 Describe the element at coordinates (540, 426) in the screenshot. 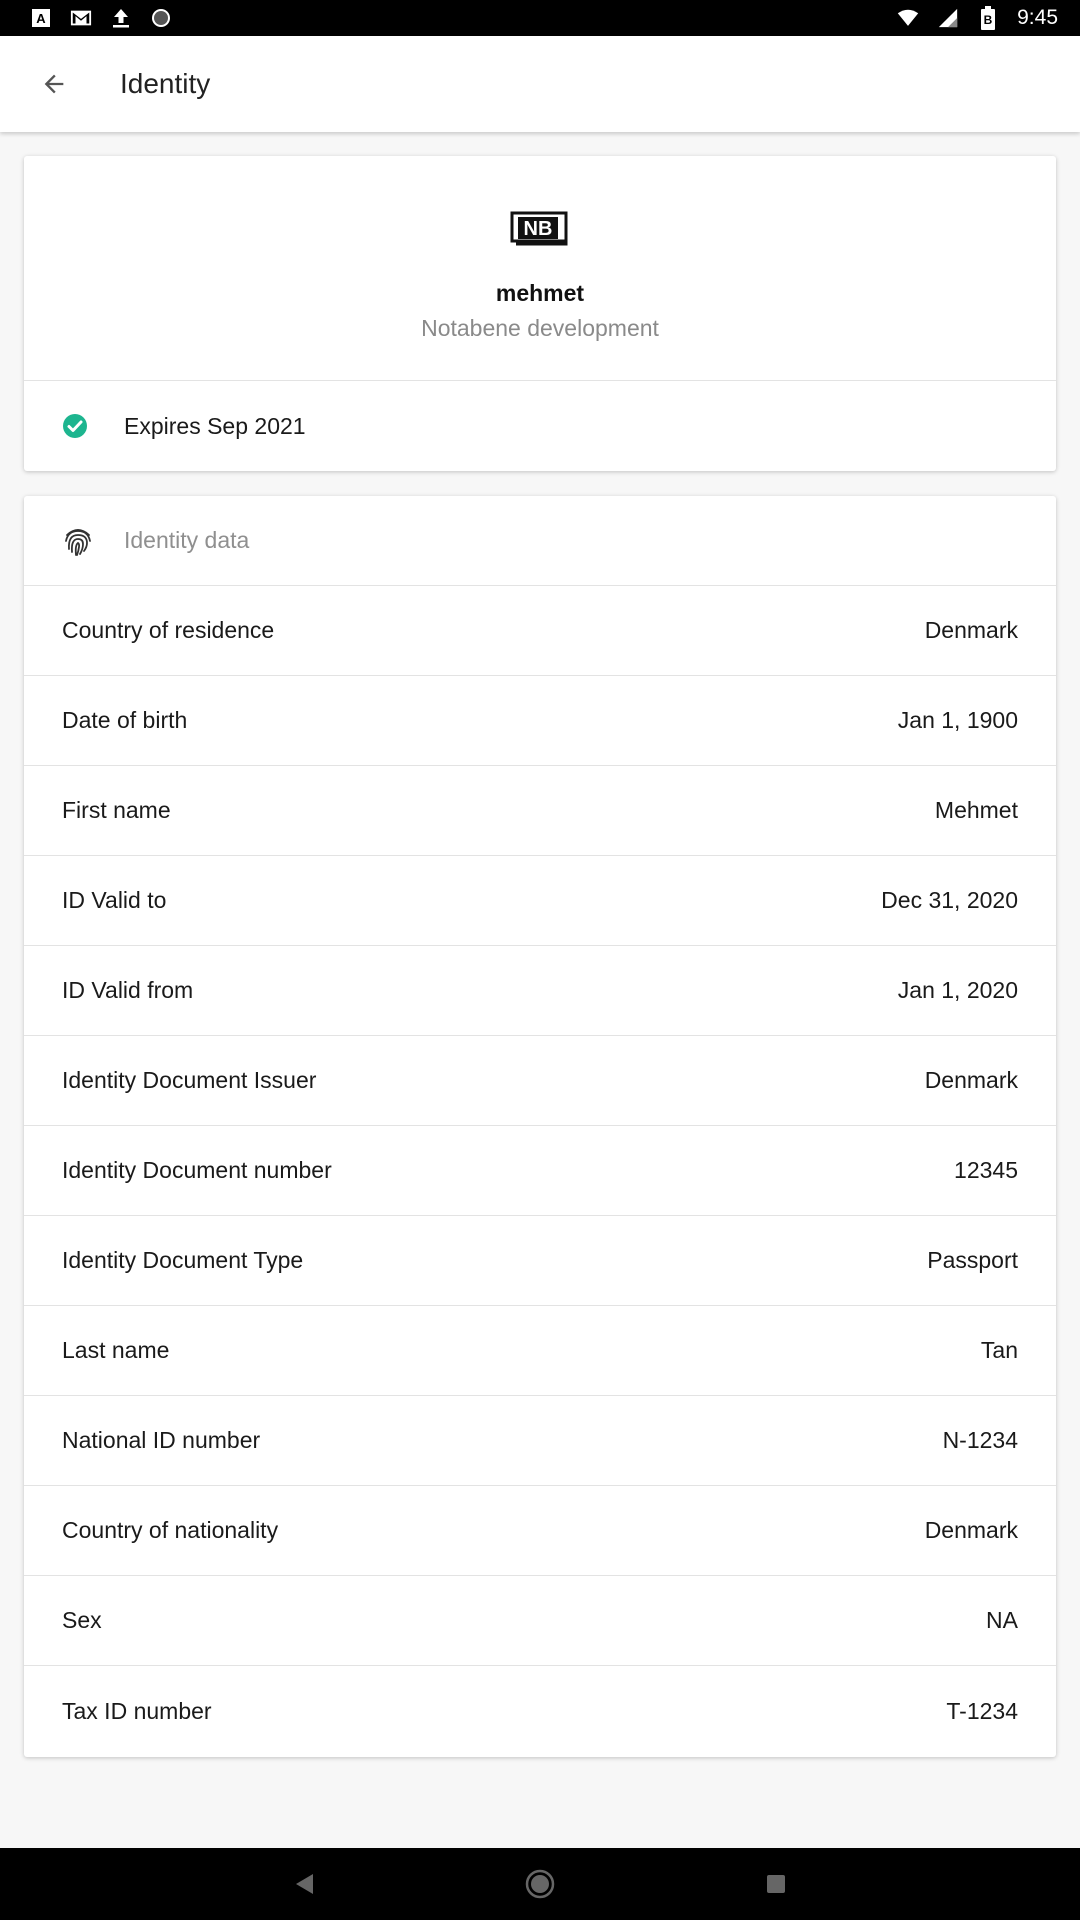

I see `expires-row: Expires Sep 2021` at that location.